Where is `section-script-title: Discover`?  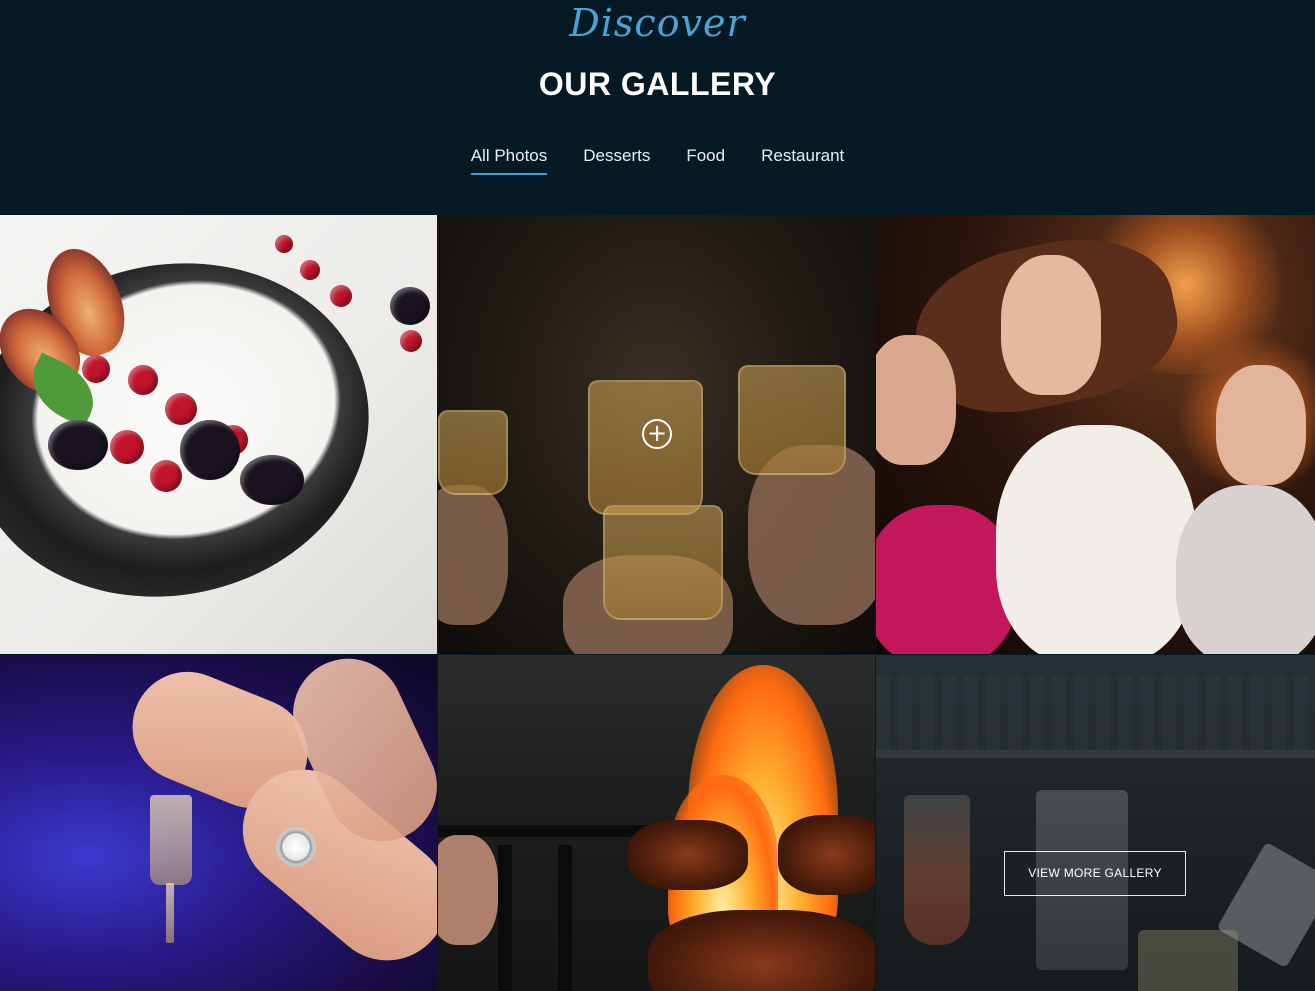
section-script-title: Discover is located at coordinates (657, 23).